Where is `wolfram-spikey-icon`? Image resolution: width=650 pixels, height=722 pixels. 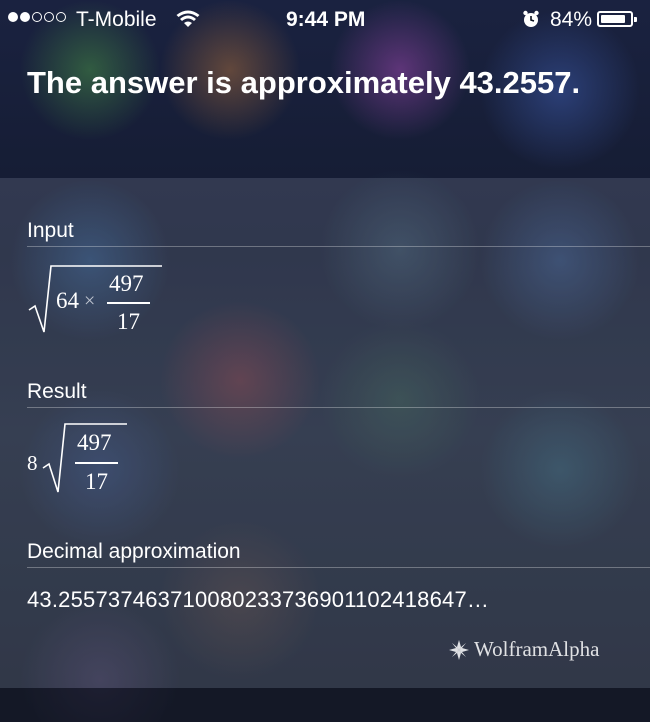 wolfram-spikey-icon is located at coordinates (459, 649).